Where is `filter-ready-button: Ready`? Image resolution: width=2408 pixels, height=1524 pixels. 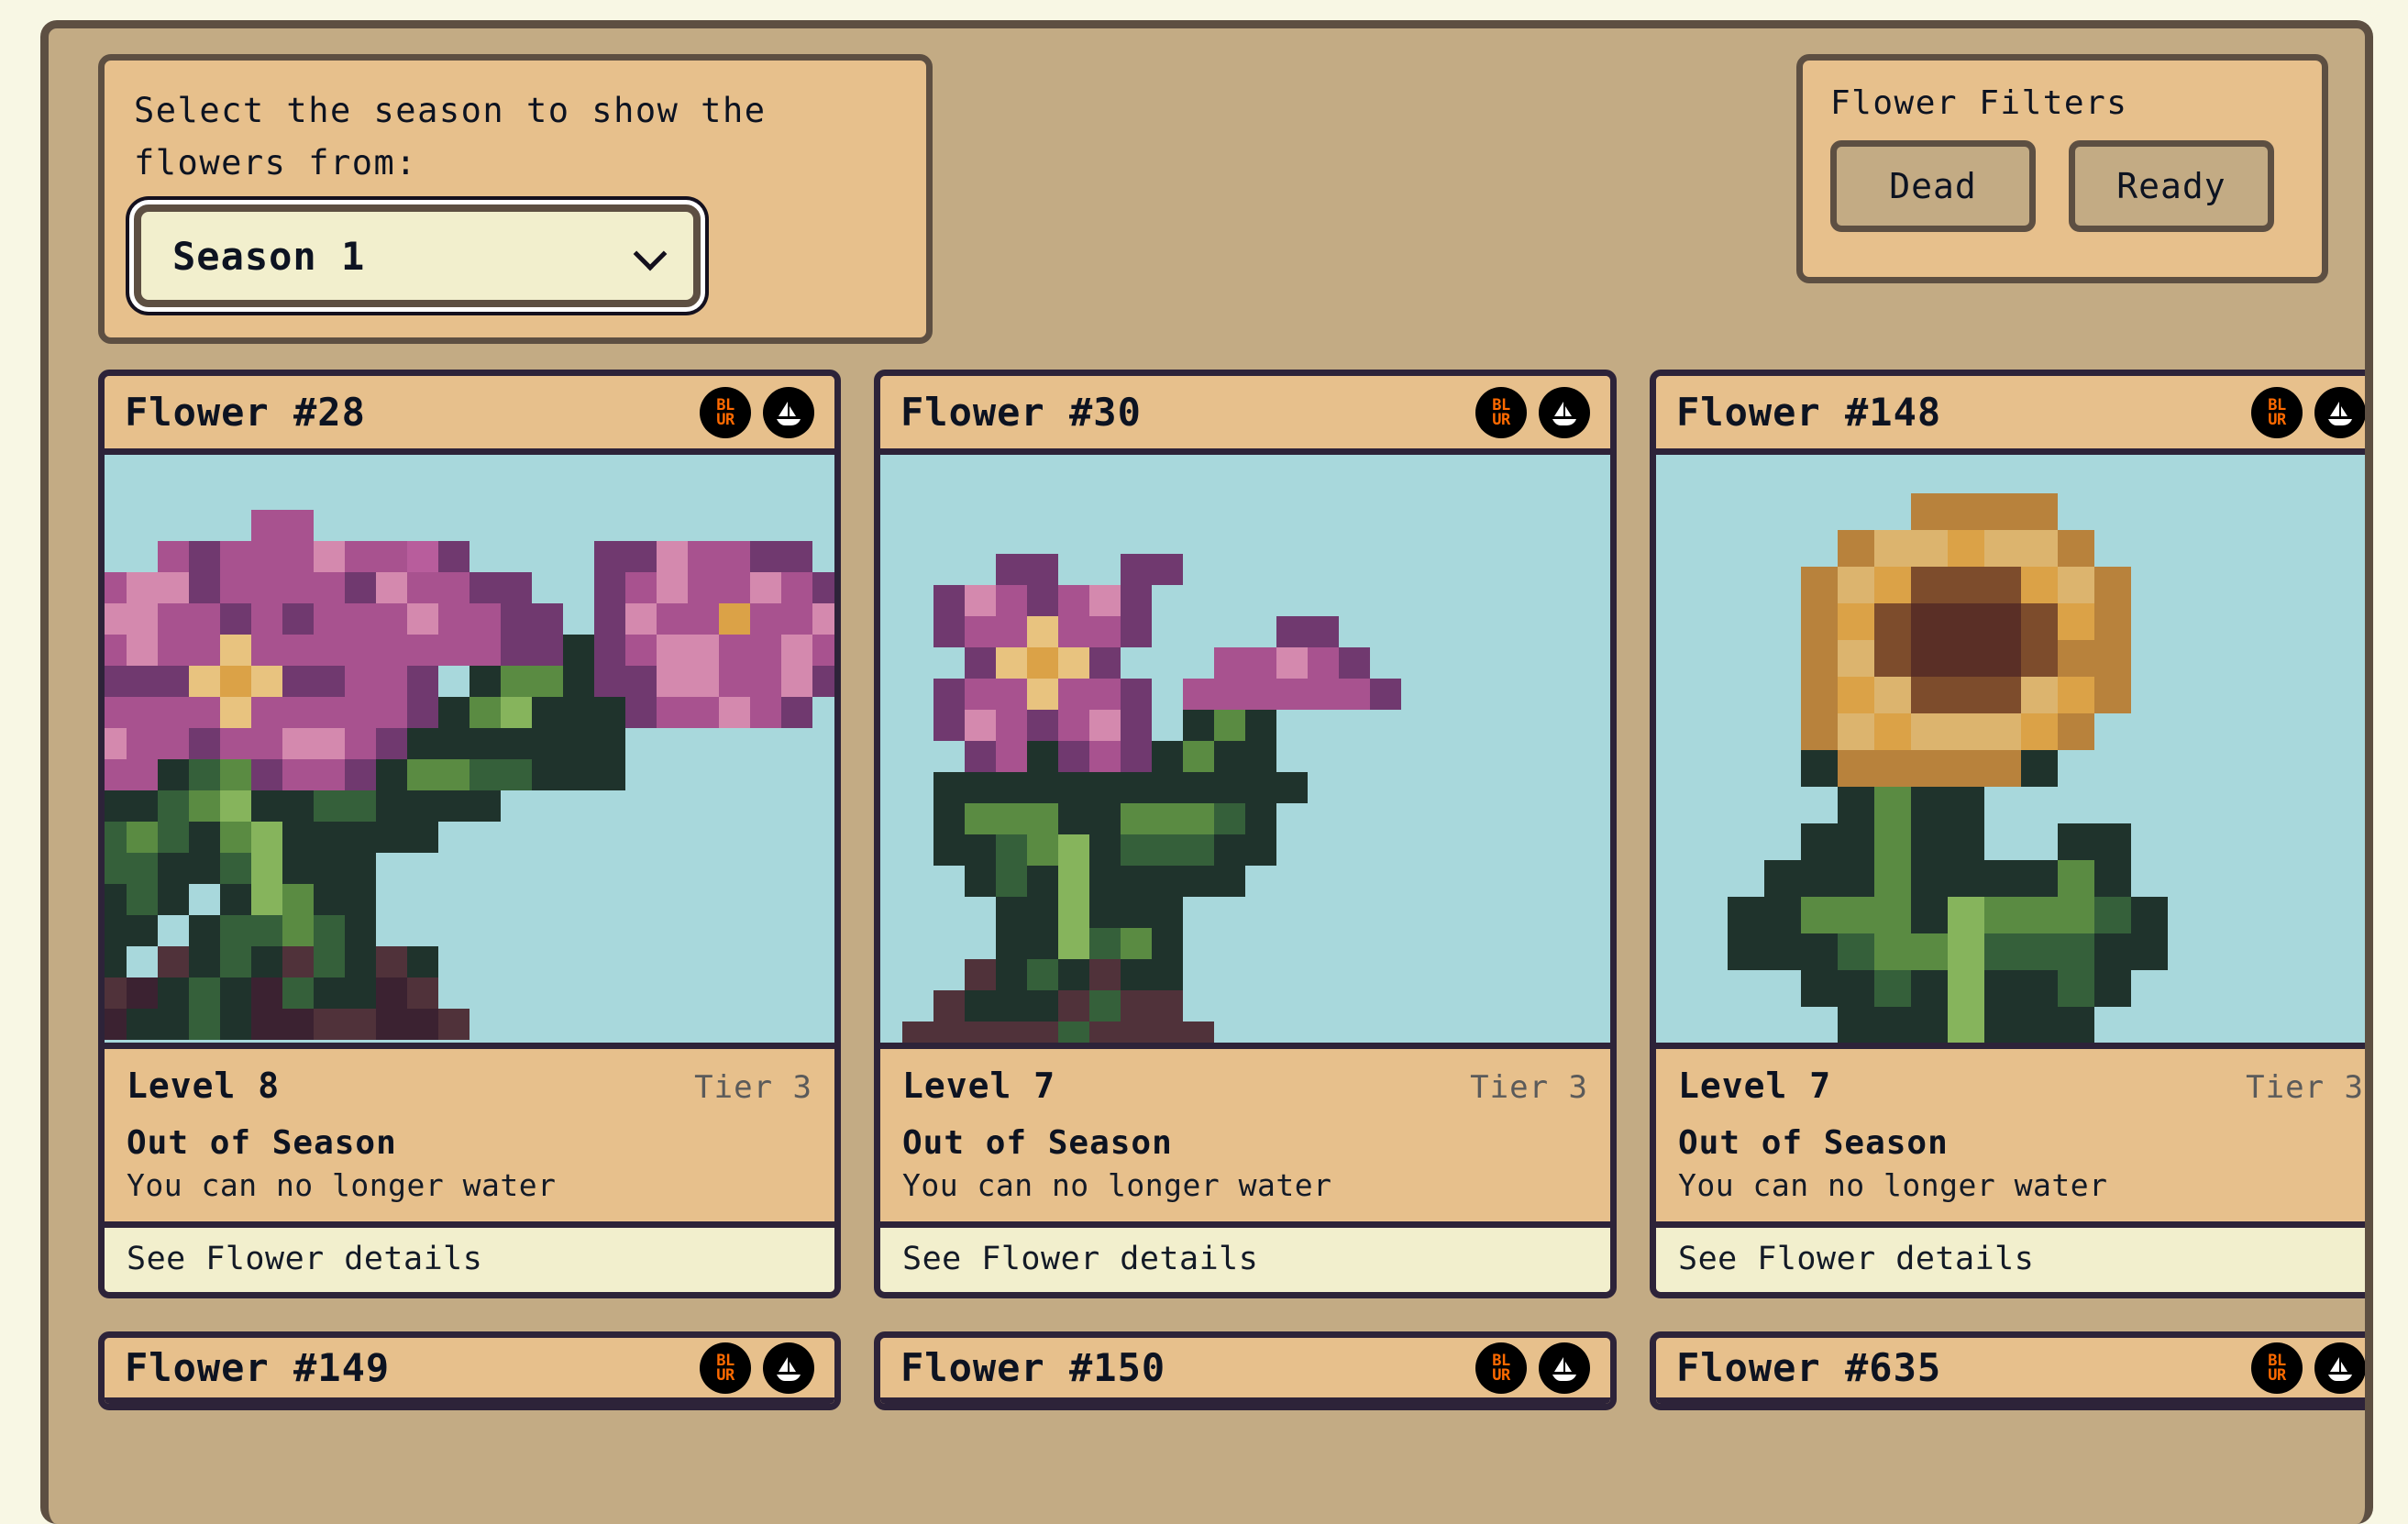
filter-ready-button: Ready is located at coordinates (2171, 186).